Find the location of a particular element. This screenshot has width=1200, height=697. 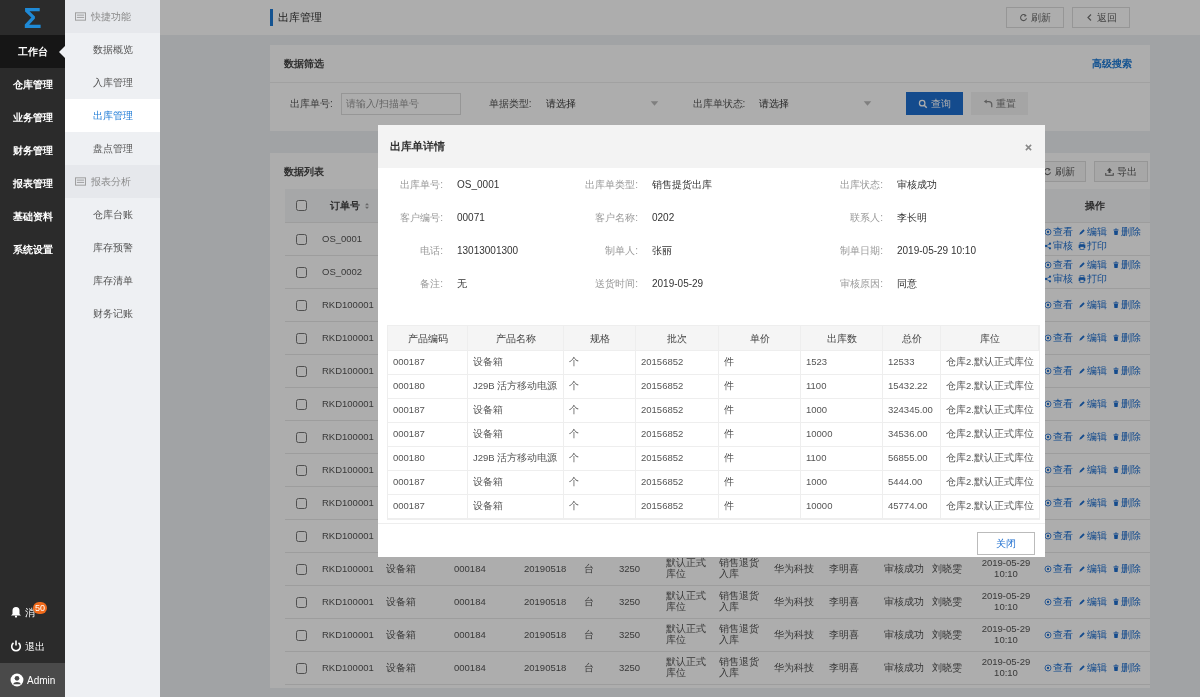

sidebar-item: 报表管理 is located at coordinates (32, 183).